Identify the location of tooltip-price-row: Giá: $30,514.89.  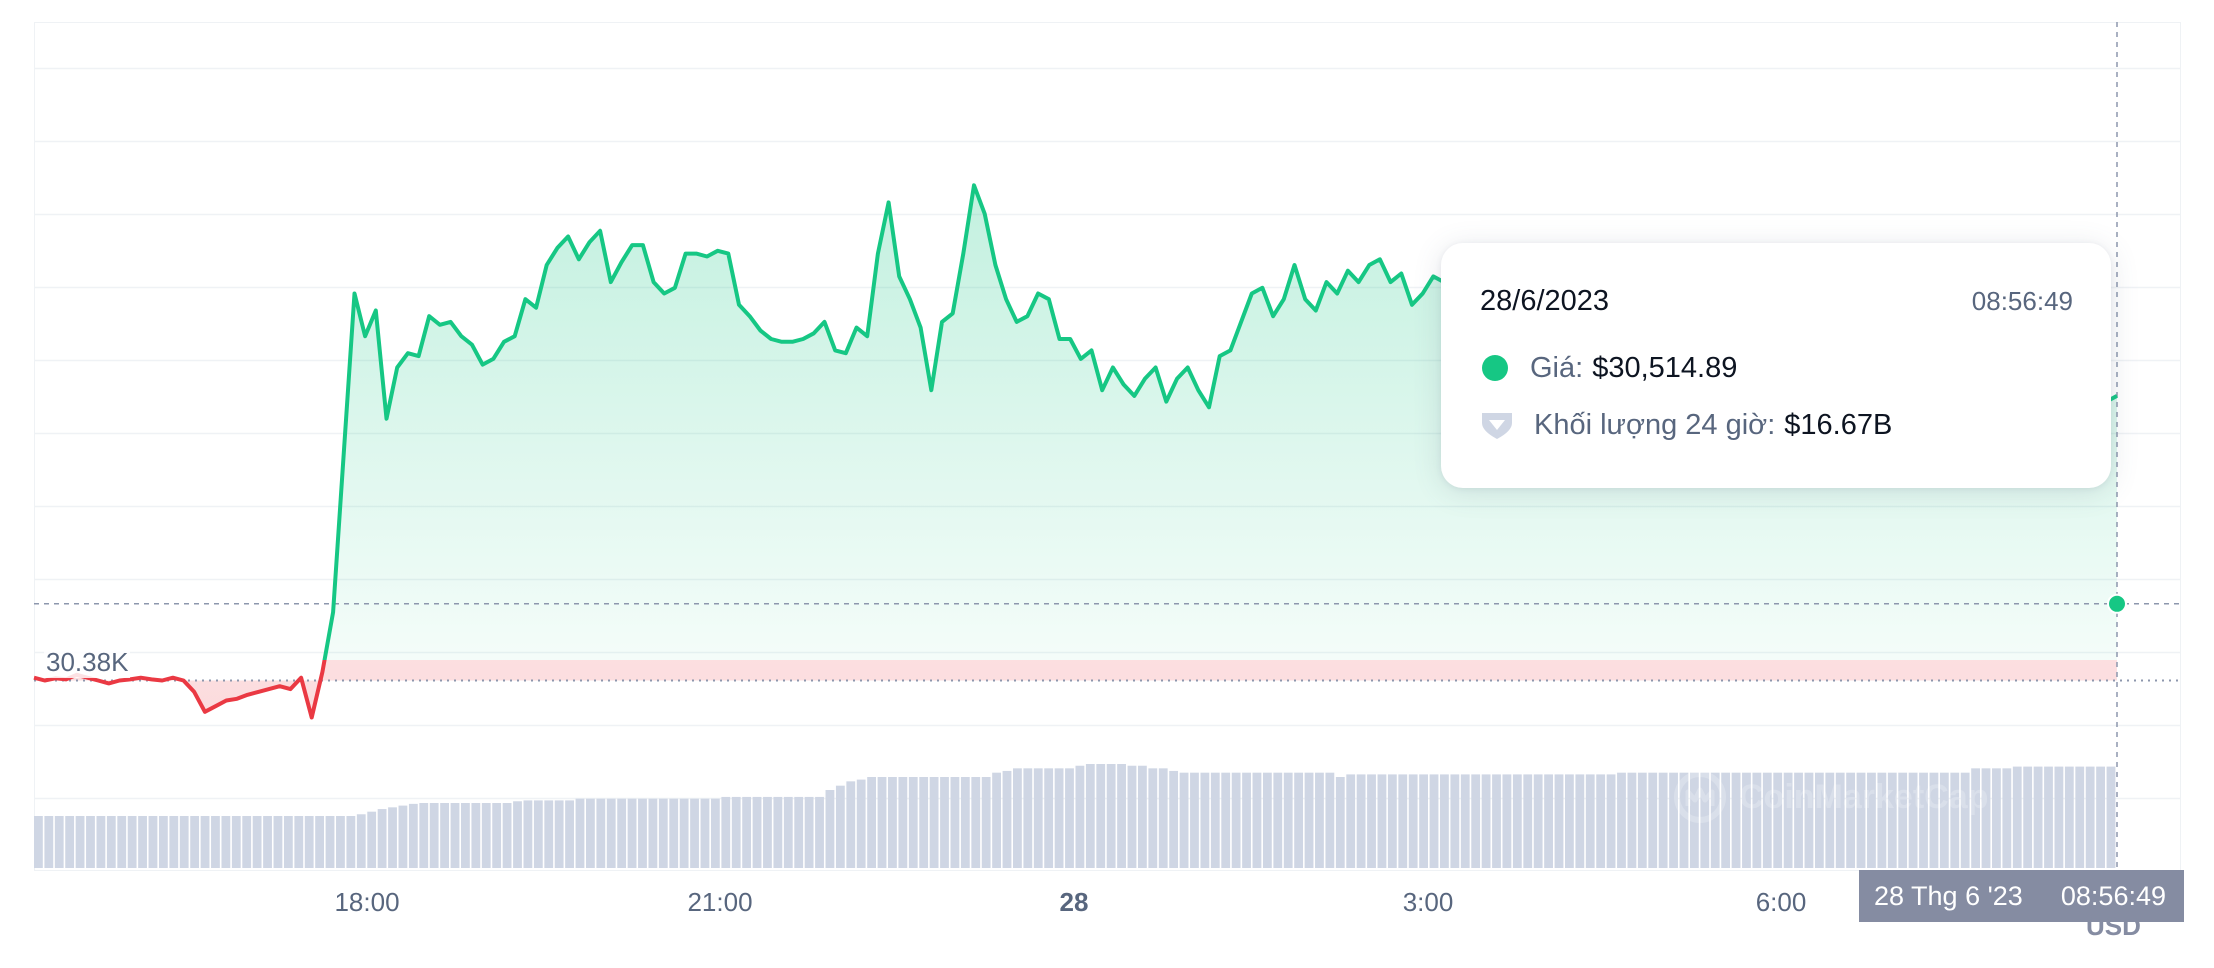
(1608, 368).